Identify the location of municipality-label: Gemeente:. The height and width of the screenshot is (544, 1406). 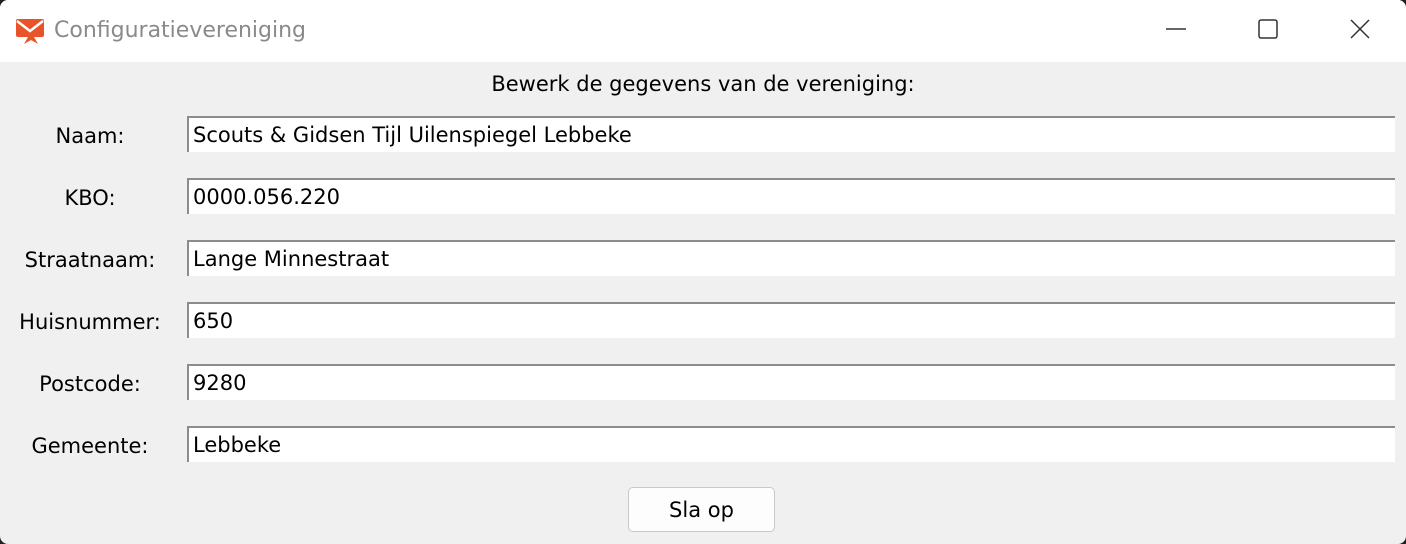
(90, 446).